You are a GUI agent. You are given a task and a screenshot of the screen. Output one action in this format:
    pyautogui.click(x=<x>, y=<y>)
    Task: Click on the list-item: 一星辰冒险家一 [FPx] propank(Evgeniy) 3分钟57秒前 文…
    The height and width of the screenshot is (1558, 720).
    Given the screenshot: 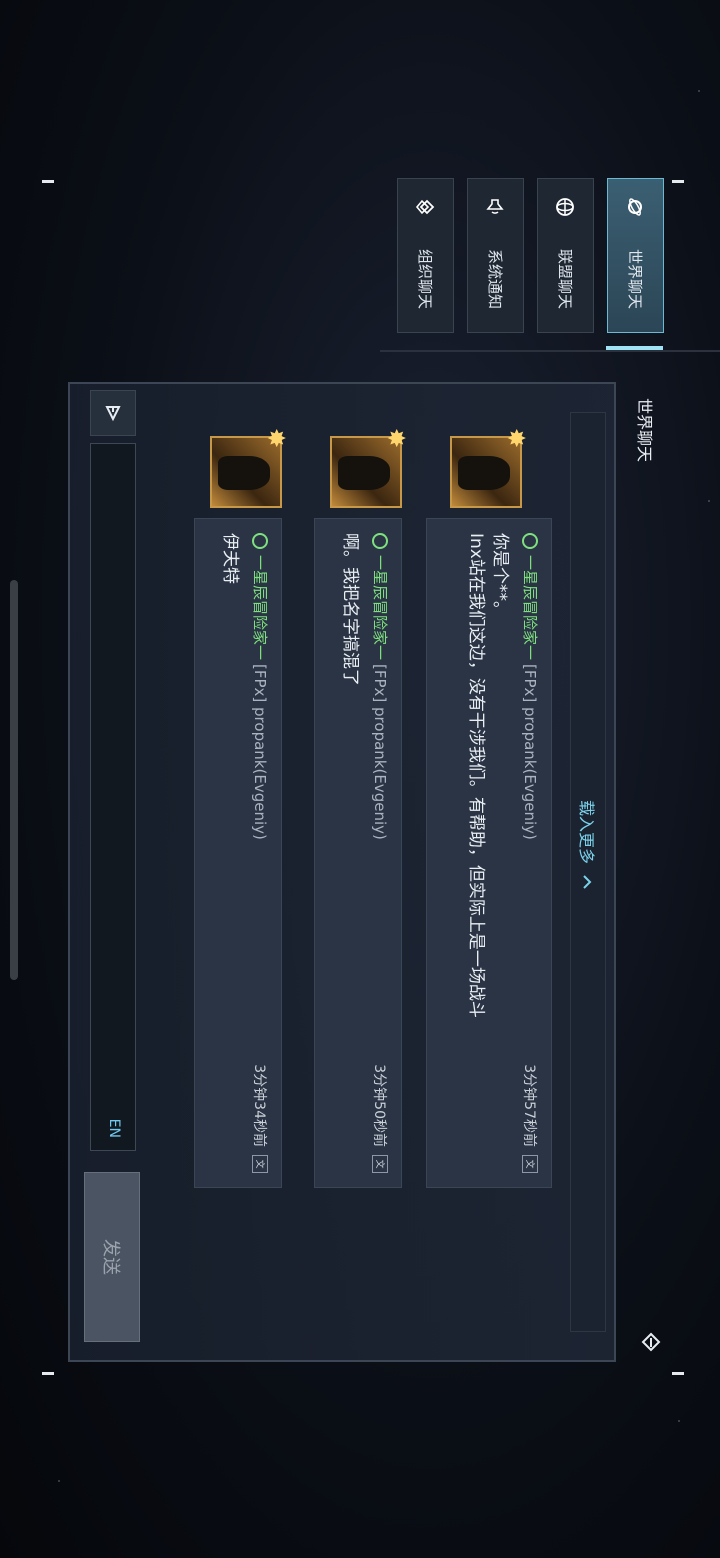 What is the action you would take?
    pyautogui.click(x=489, y=853)
    